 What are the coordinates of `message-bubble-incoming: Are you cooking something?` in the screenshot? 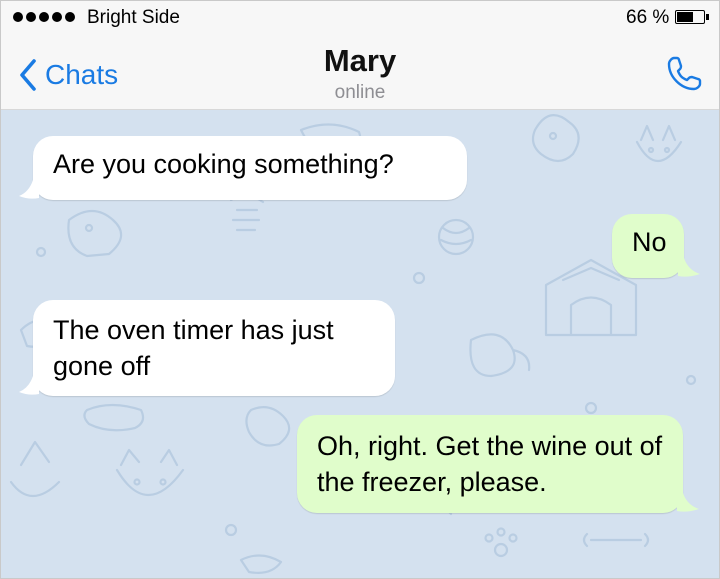 It's located at (250, 168).